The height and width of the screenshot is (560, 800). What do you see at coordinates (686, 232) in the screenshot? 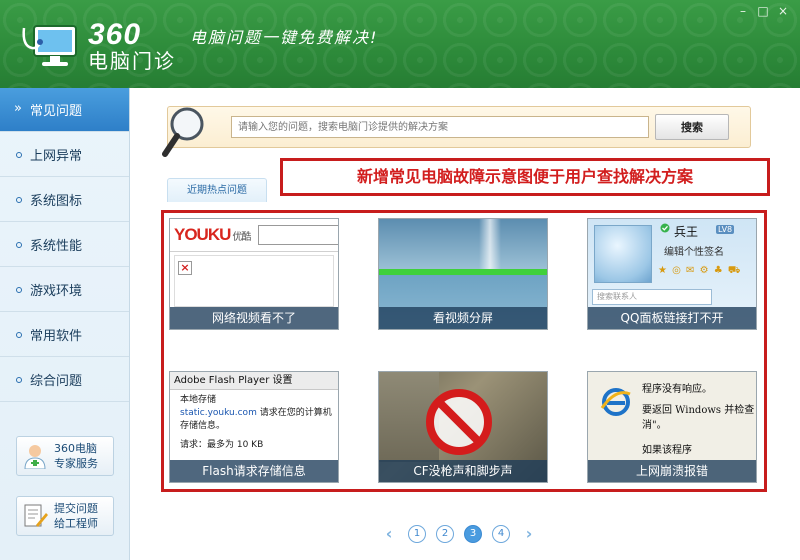
I see `qq-nickname: 兵王` at bounding box center [686, 232].